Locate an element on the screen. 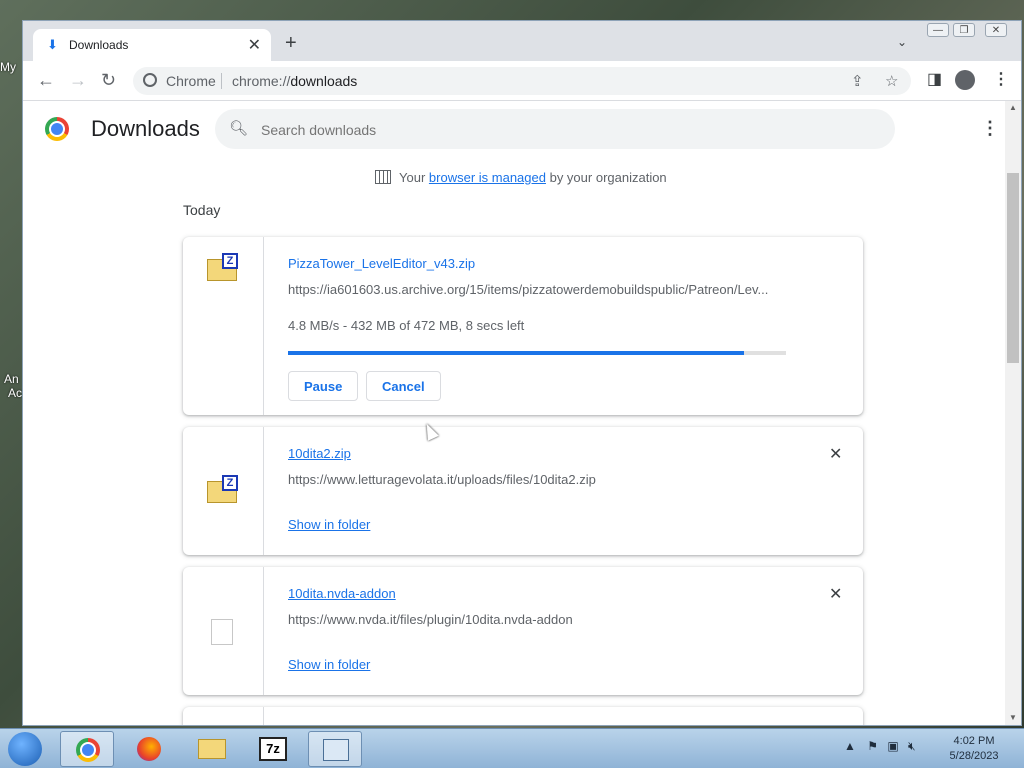  taskbar-file-explorer is located at coordinates (211, 749).